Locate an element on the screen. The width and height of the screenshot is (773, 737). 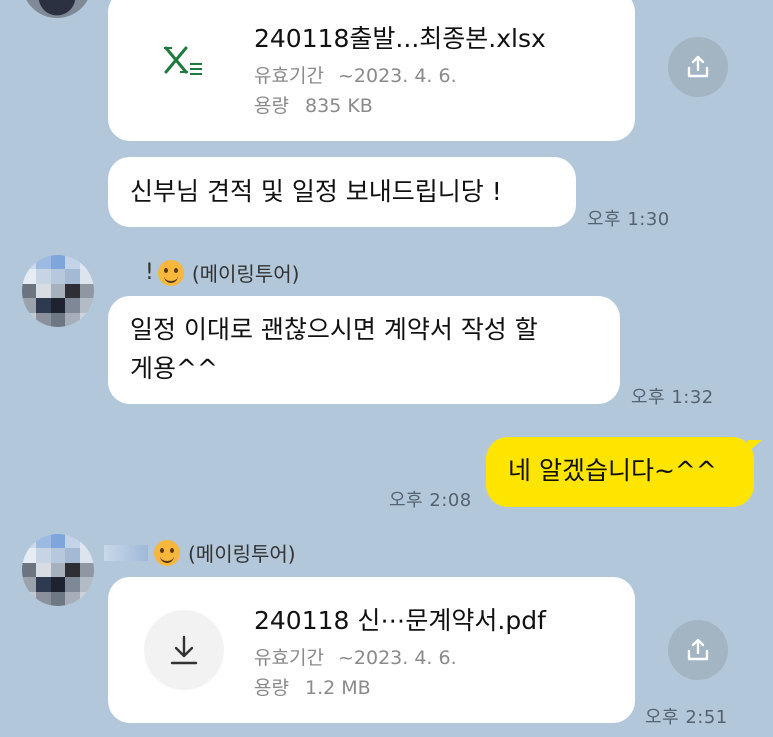
message-time: 오후 2:08 is located at coordinates (430, 500).